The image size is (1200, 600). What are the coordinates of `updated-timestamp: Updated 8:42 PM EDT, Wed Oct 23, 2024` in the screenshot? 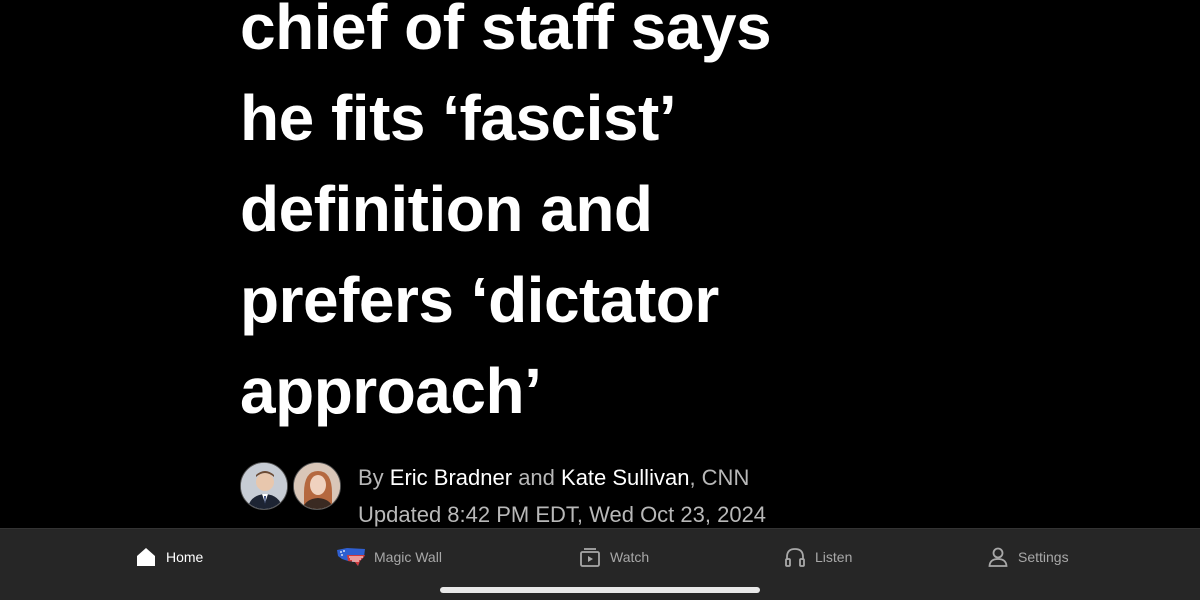 It's located at (562, 514).